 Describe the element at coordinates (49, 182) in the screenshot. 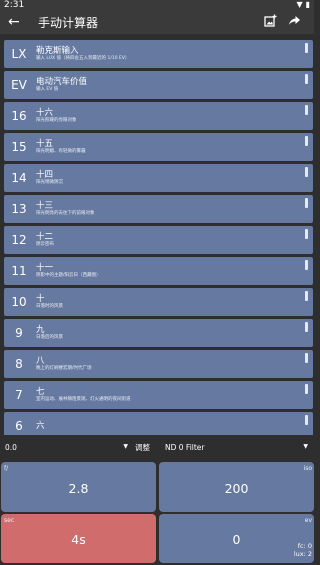

I see `item-description: 阳光稍微阴沉` at that location.